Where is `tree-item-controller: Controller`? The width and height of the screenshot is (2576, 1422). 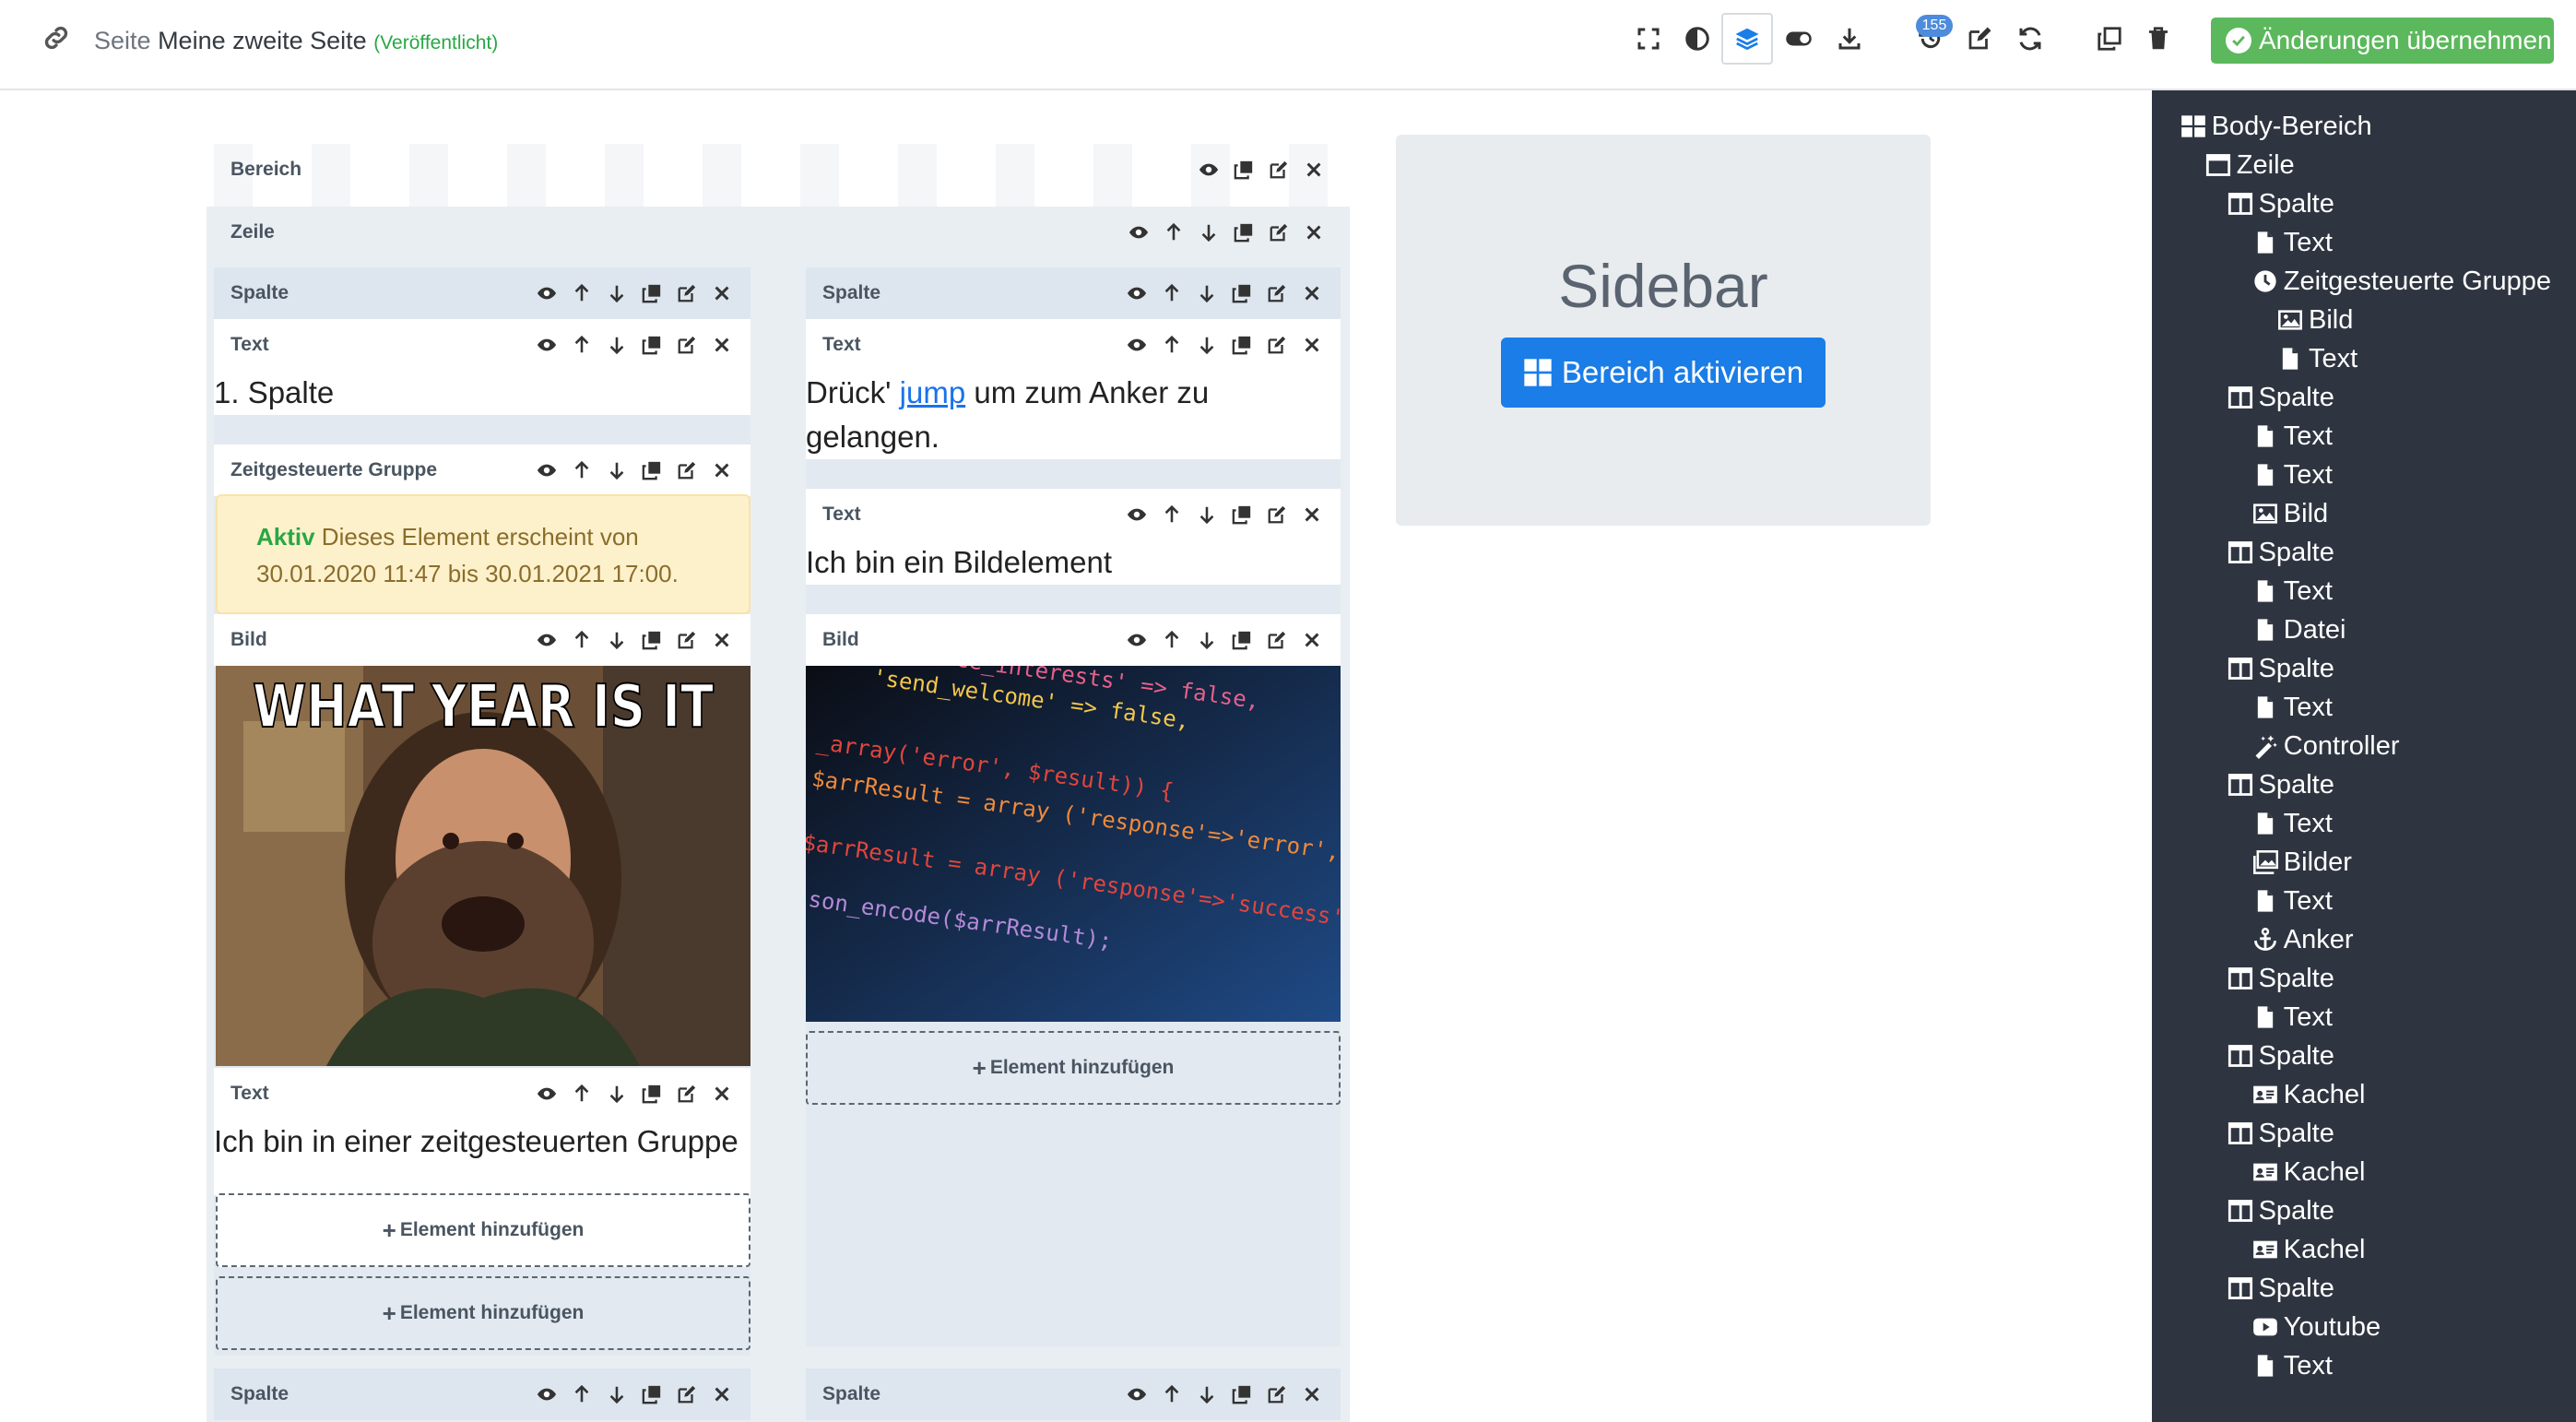
tree-item-controller: Controller is located at coordinates (2326, 746).